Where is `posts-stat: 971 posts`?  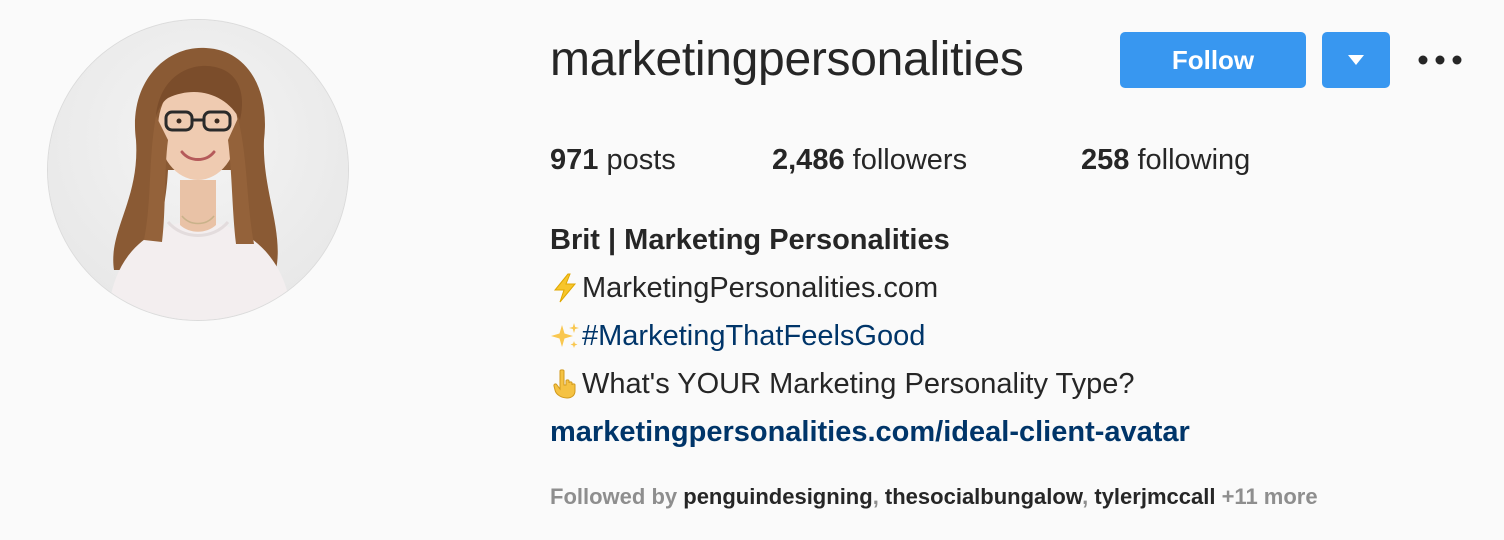 posts-stat: 971 posts is located at coordinates (613, 160).